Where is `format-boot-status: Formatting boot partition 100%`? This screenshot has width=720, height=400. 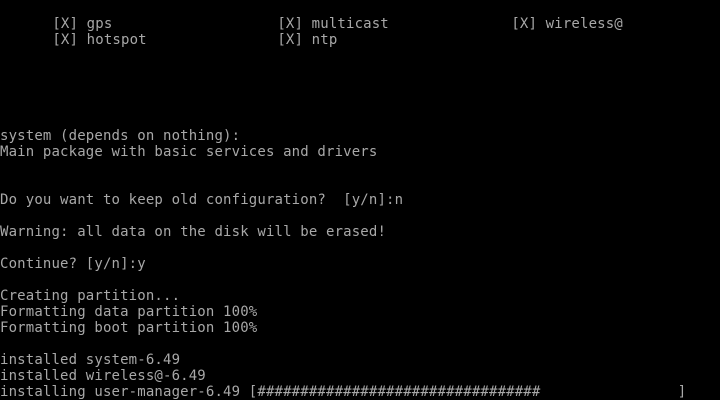 format-boot-status: Formatting boot partition 100% is located at coordinates (129, 328).